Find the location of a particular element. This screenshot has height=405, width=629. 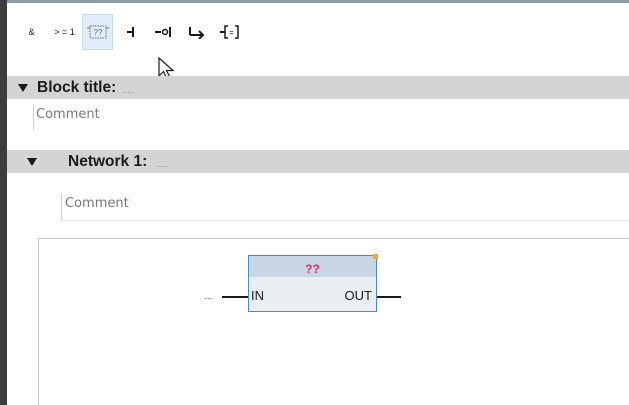

or-box-button: > = 1 is located at coordinates (64, 32).